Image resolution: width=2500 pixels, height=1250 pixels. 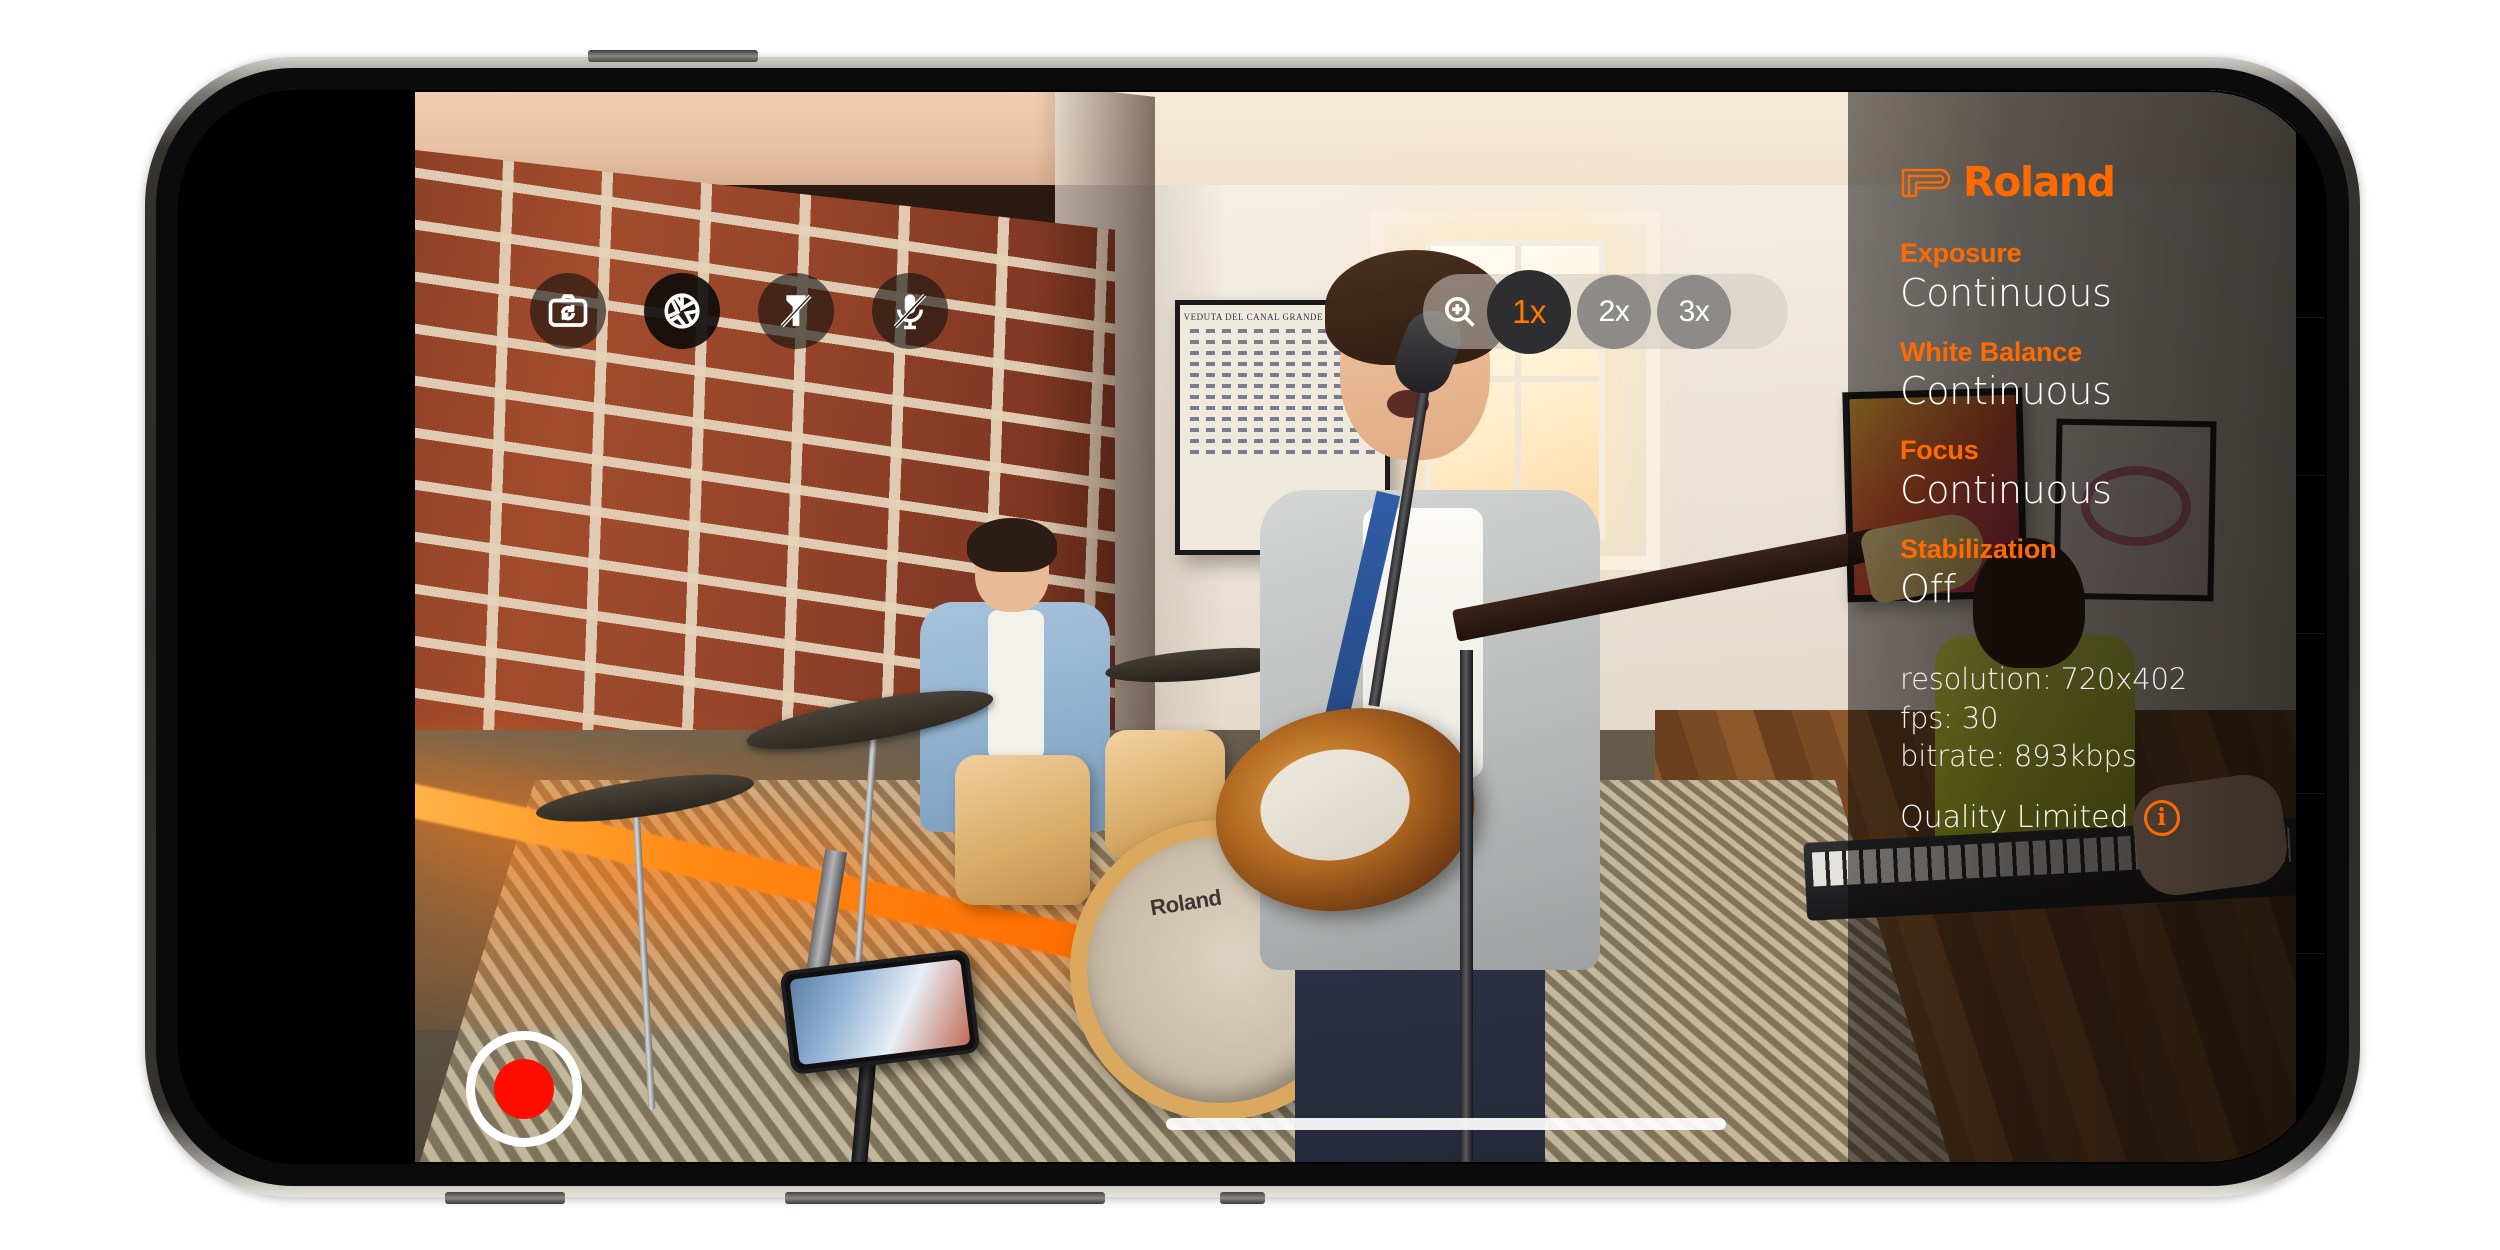 I want to click on camera-flip-icon, so click(x=568, y=310).